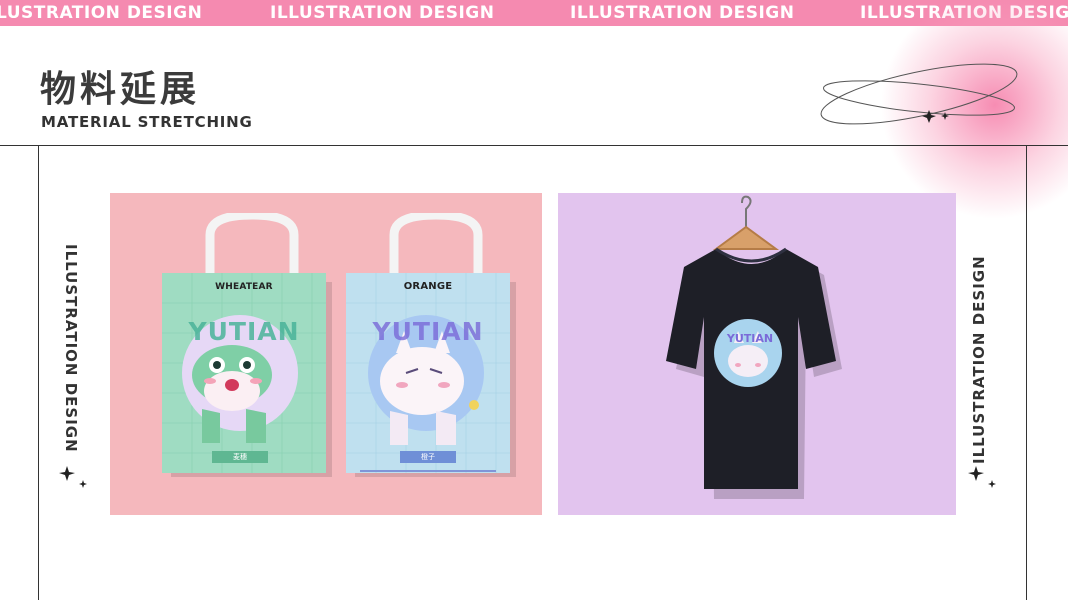  I want to click on side-text-right: ILLUSTRATION DESIGN, so click(979, 359).